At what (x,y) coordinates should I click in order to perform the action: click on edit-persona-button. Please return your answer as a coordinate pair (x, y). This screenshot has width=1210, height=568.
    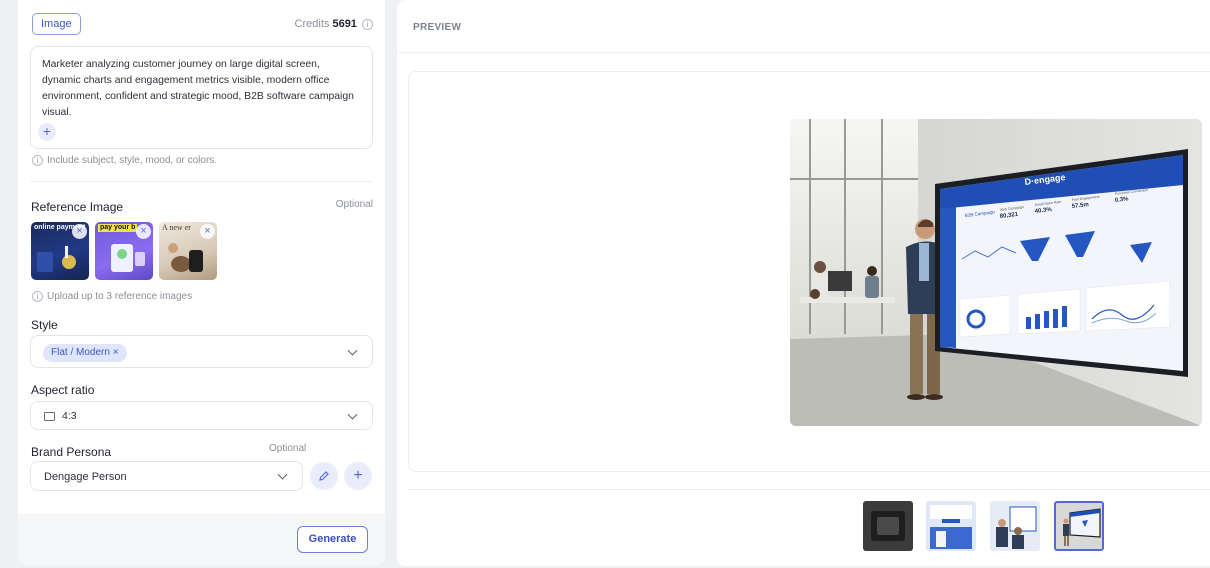
    Looking at the image, I should click on (324, 476).